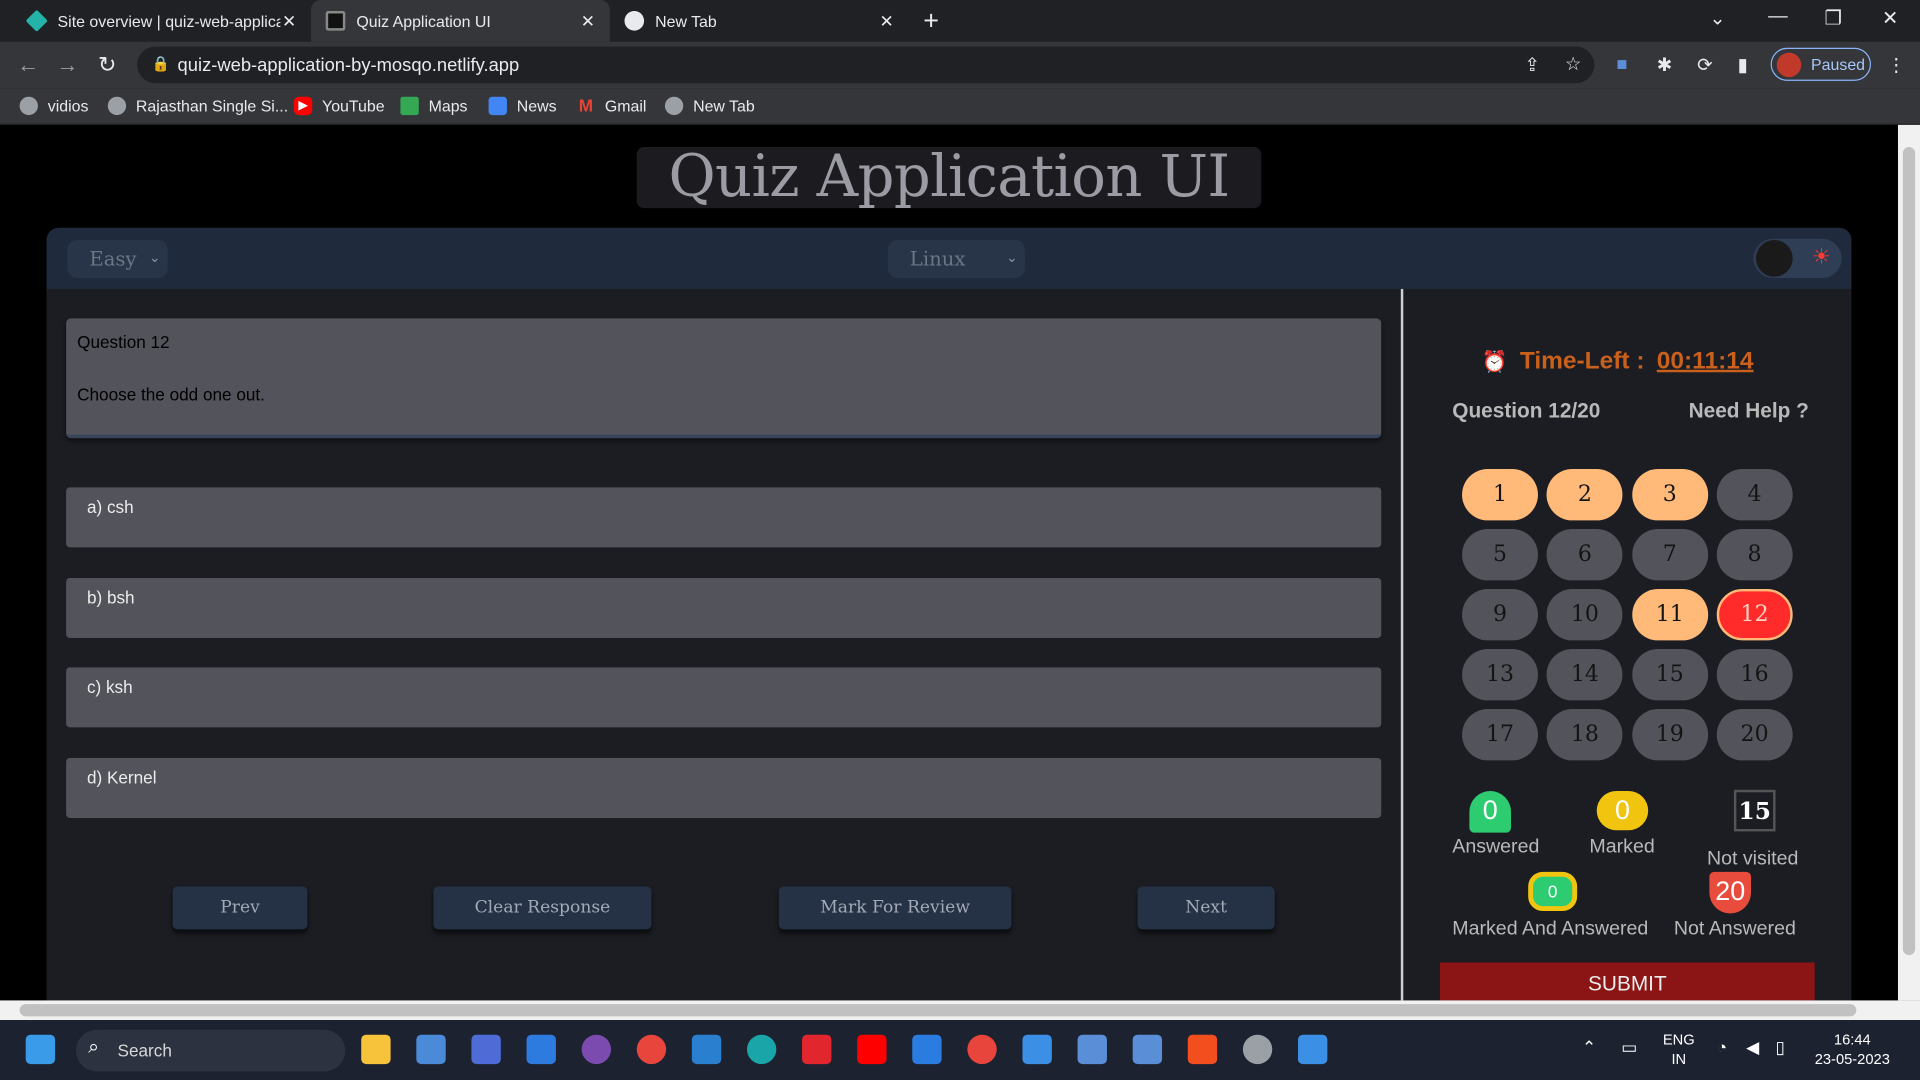 Image resolution: width=1920 pixels, height=1080 pixels. Describe the element at coordinates (542, 908) in the screenshot. I see `clear-response-button: Clear Response` at that location.